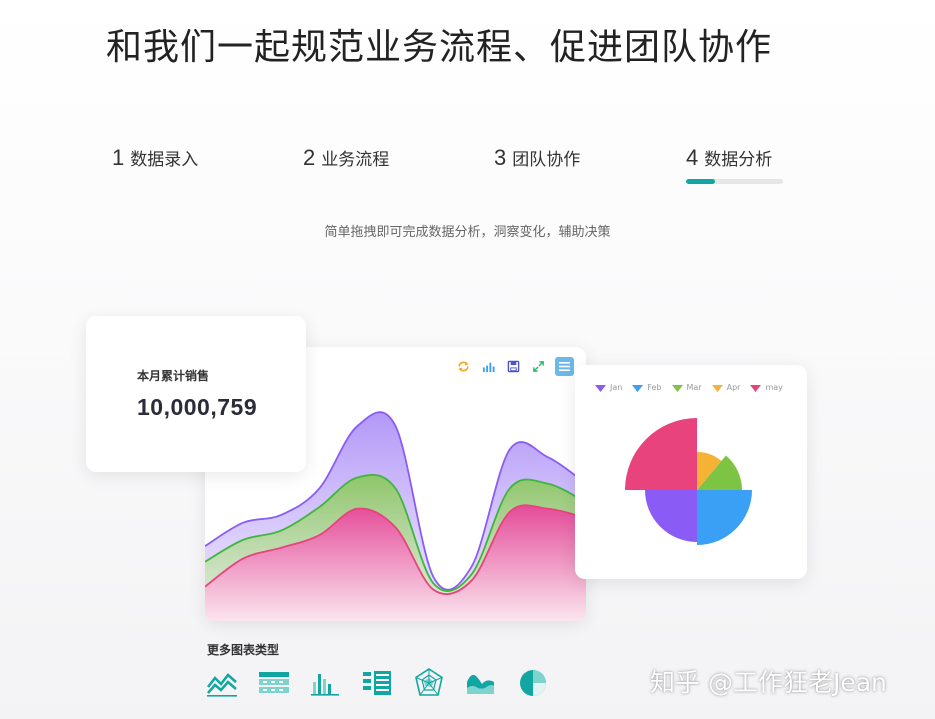 The image size is (935, 719). I want to click on rose-pie-chart, so click(688, 481).